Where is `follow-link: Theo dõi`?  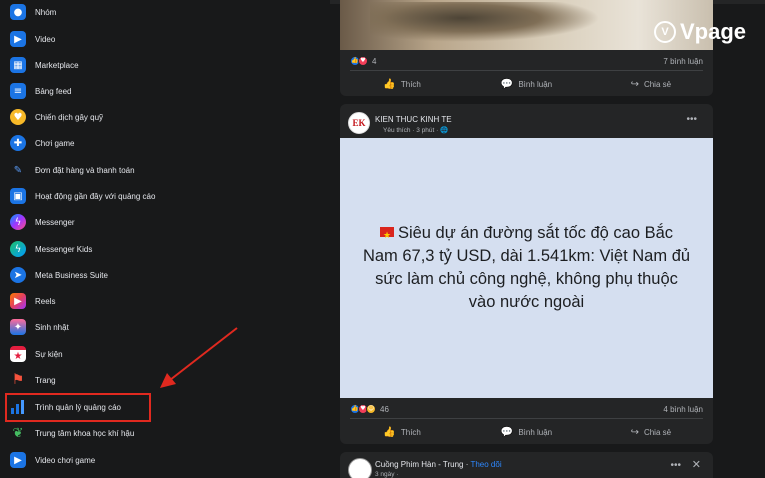 follow-link: Theo dõi is located at coordinates (485, 464).